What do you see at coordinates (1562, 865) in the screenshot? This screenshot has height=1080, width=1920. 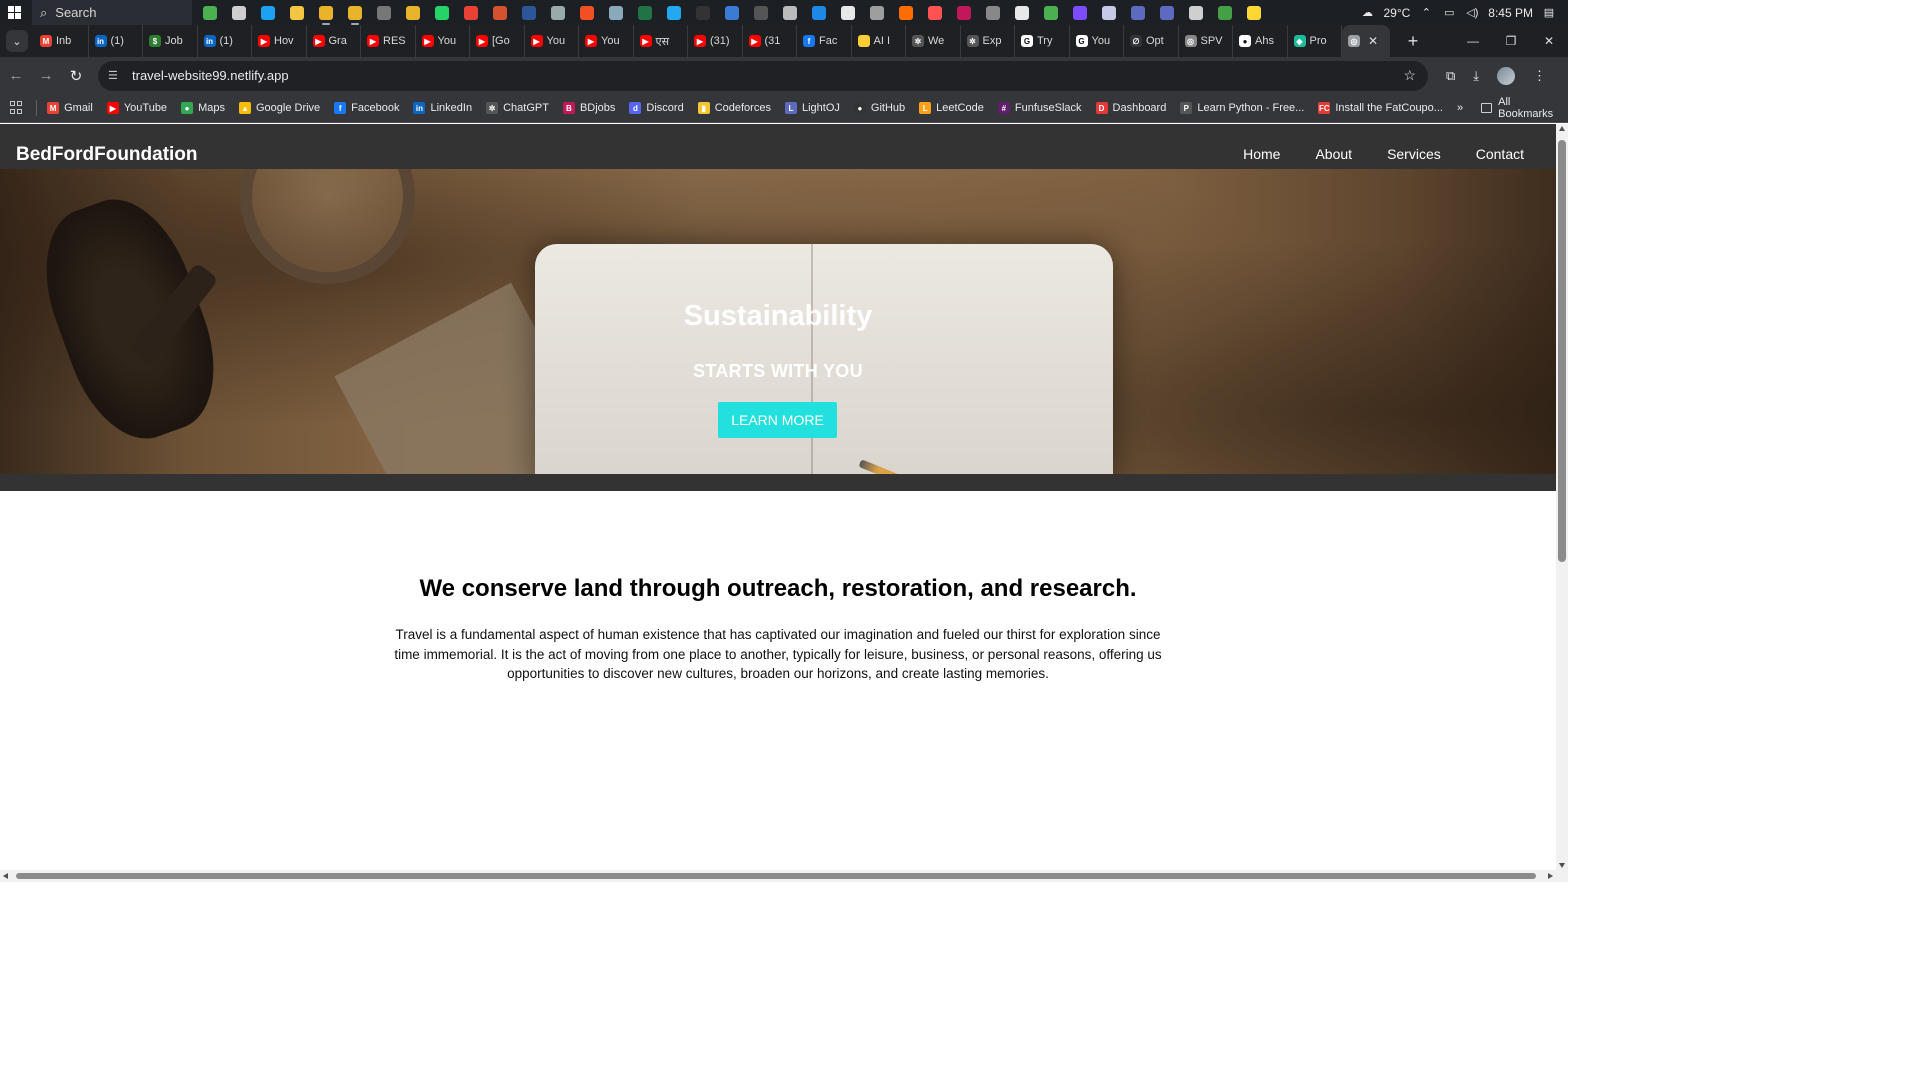 I see `scroll-down-icon` at bounding box center [1562, 865].